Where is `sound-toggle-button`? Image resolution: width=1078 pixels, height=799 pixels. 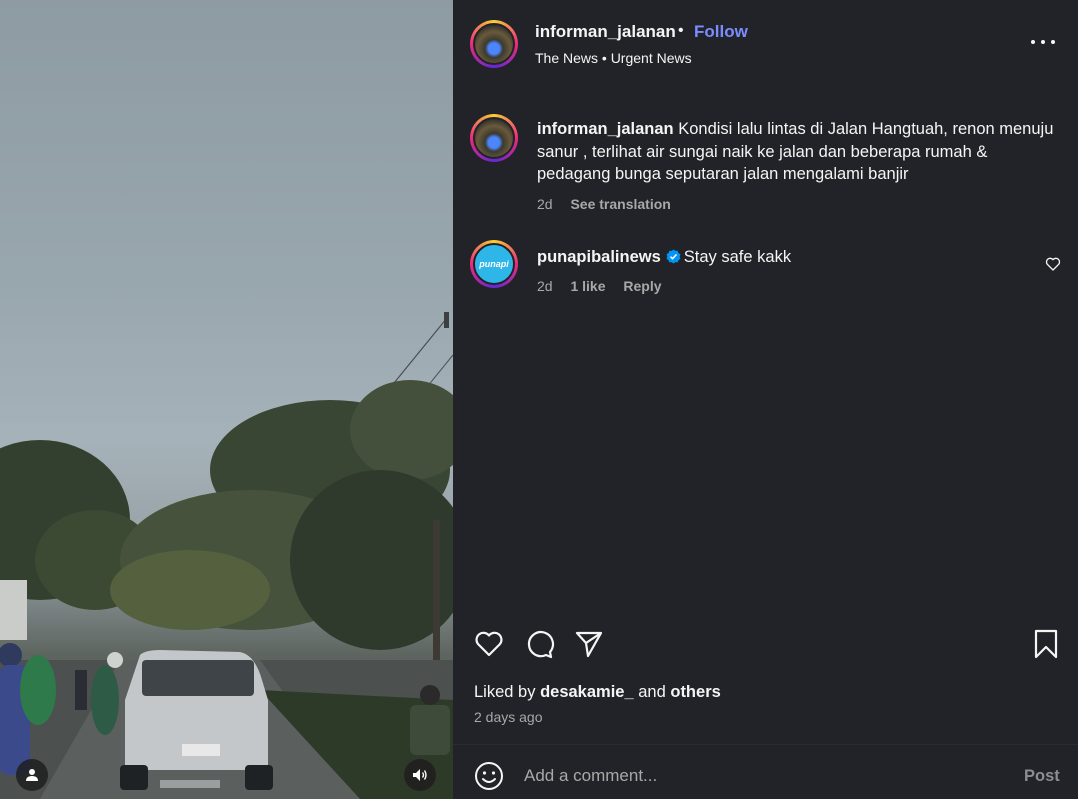
sound-toggle-button is located at coordinates (420, 775).